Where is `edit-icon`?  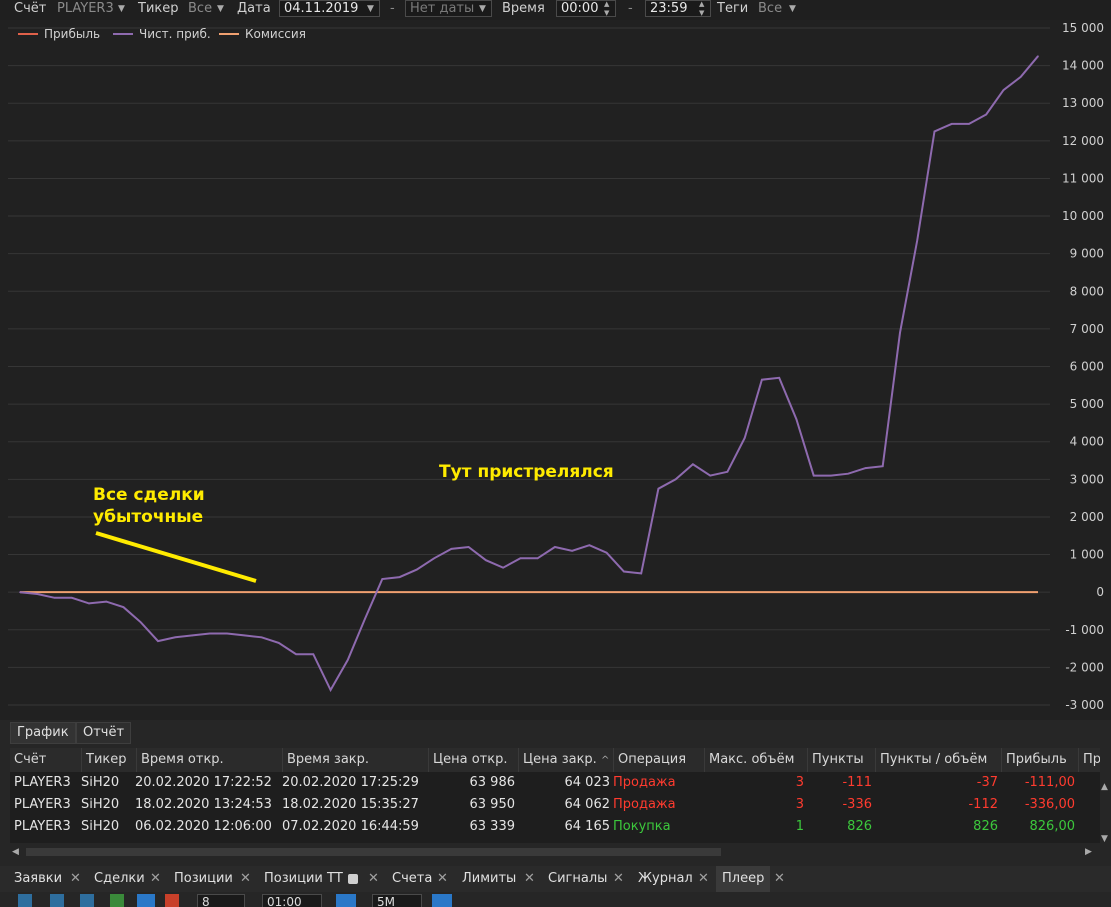
edit-icon is located at coordinates (353, 879).